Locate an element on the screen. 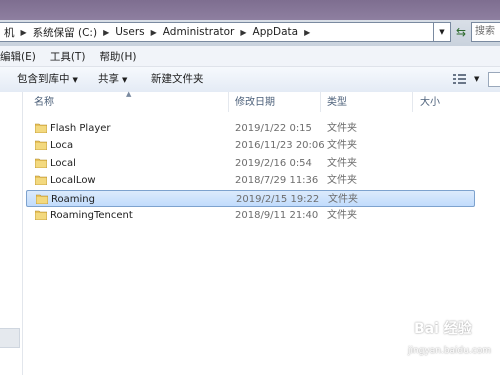  search-input: 搜索 is located at coordinates (485, 32).